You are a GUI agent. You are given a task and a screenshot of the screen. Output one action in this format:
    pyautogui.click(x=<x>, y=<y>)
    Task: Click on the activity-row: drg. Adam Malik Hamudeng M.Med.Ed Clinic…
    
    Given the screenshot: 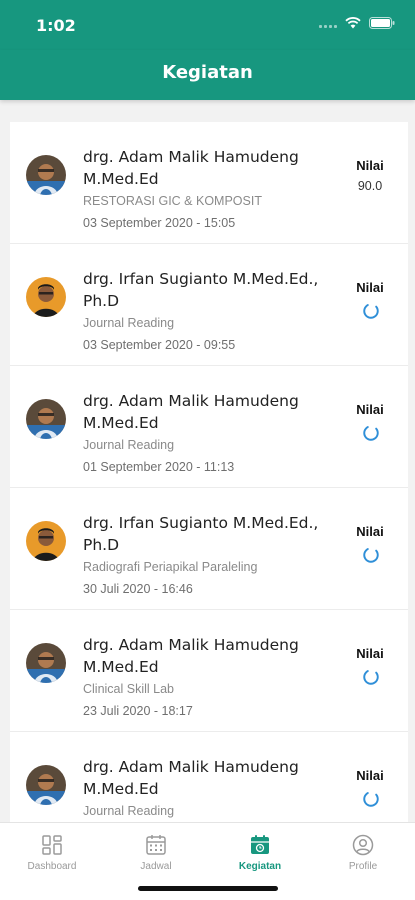 What is the action you would take?
    pyautogui.click(x=209, y=671)
    